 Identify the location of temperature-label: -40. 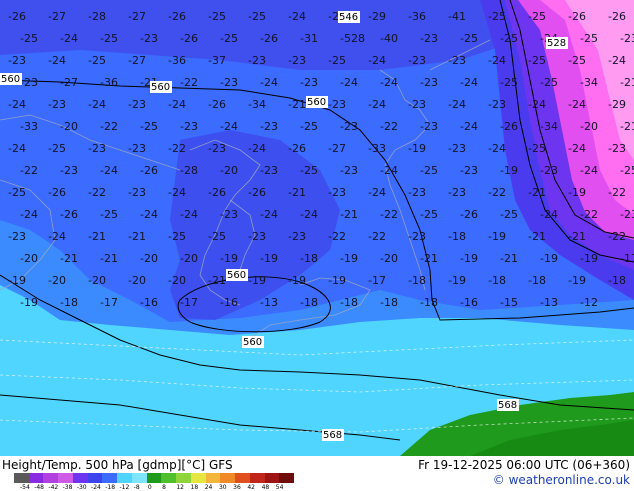
(389, 38).